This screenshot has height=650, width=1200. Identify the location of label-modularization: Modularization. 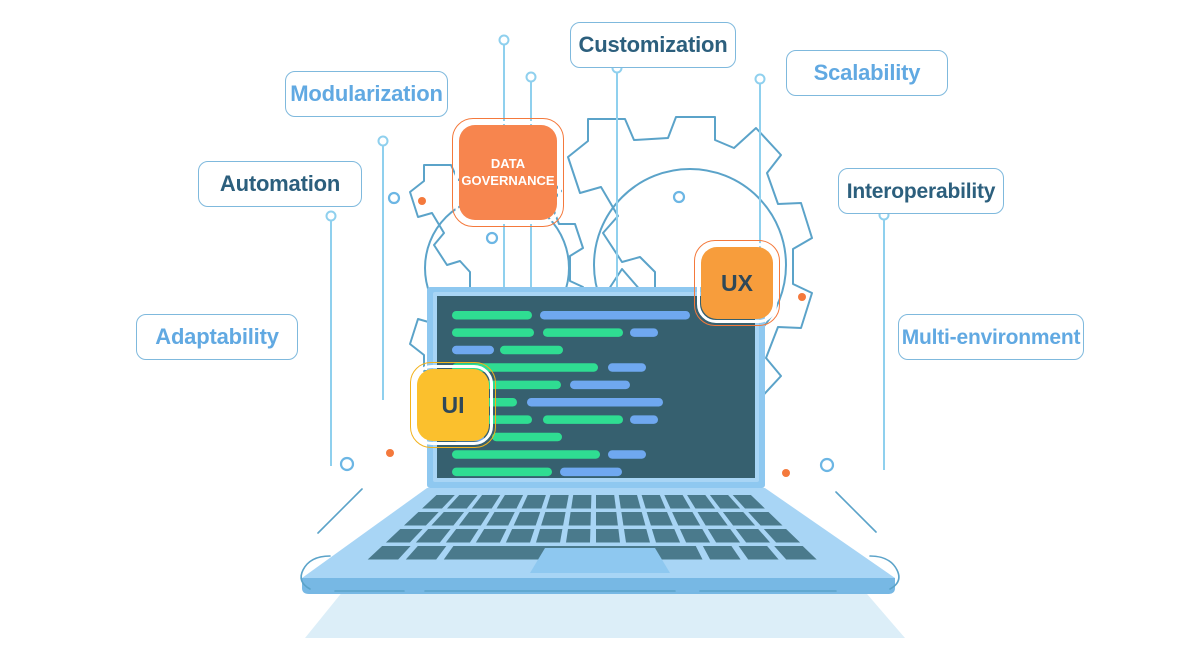
(366, 94).